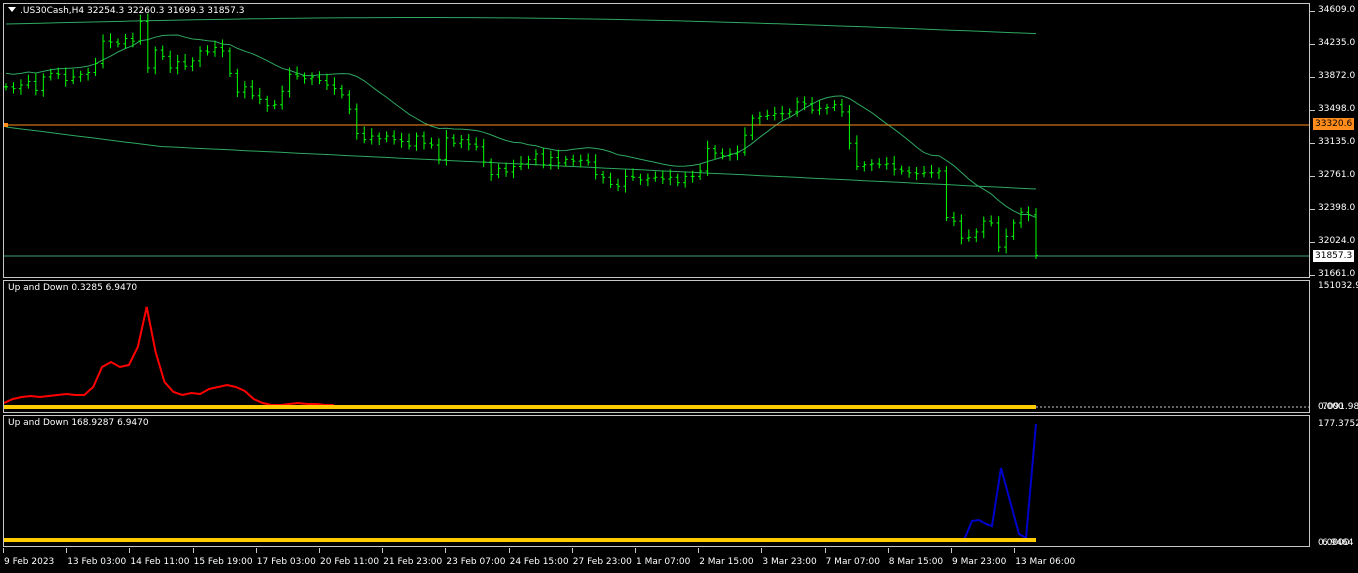  Describe the element at coordinates (1337, 175) in the screenshot. I see `price-axis-label: 32761.0` at that location.